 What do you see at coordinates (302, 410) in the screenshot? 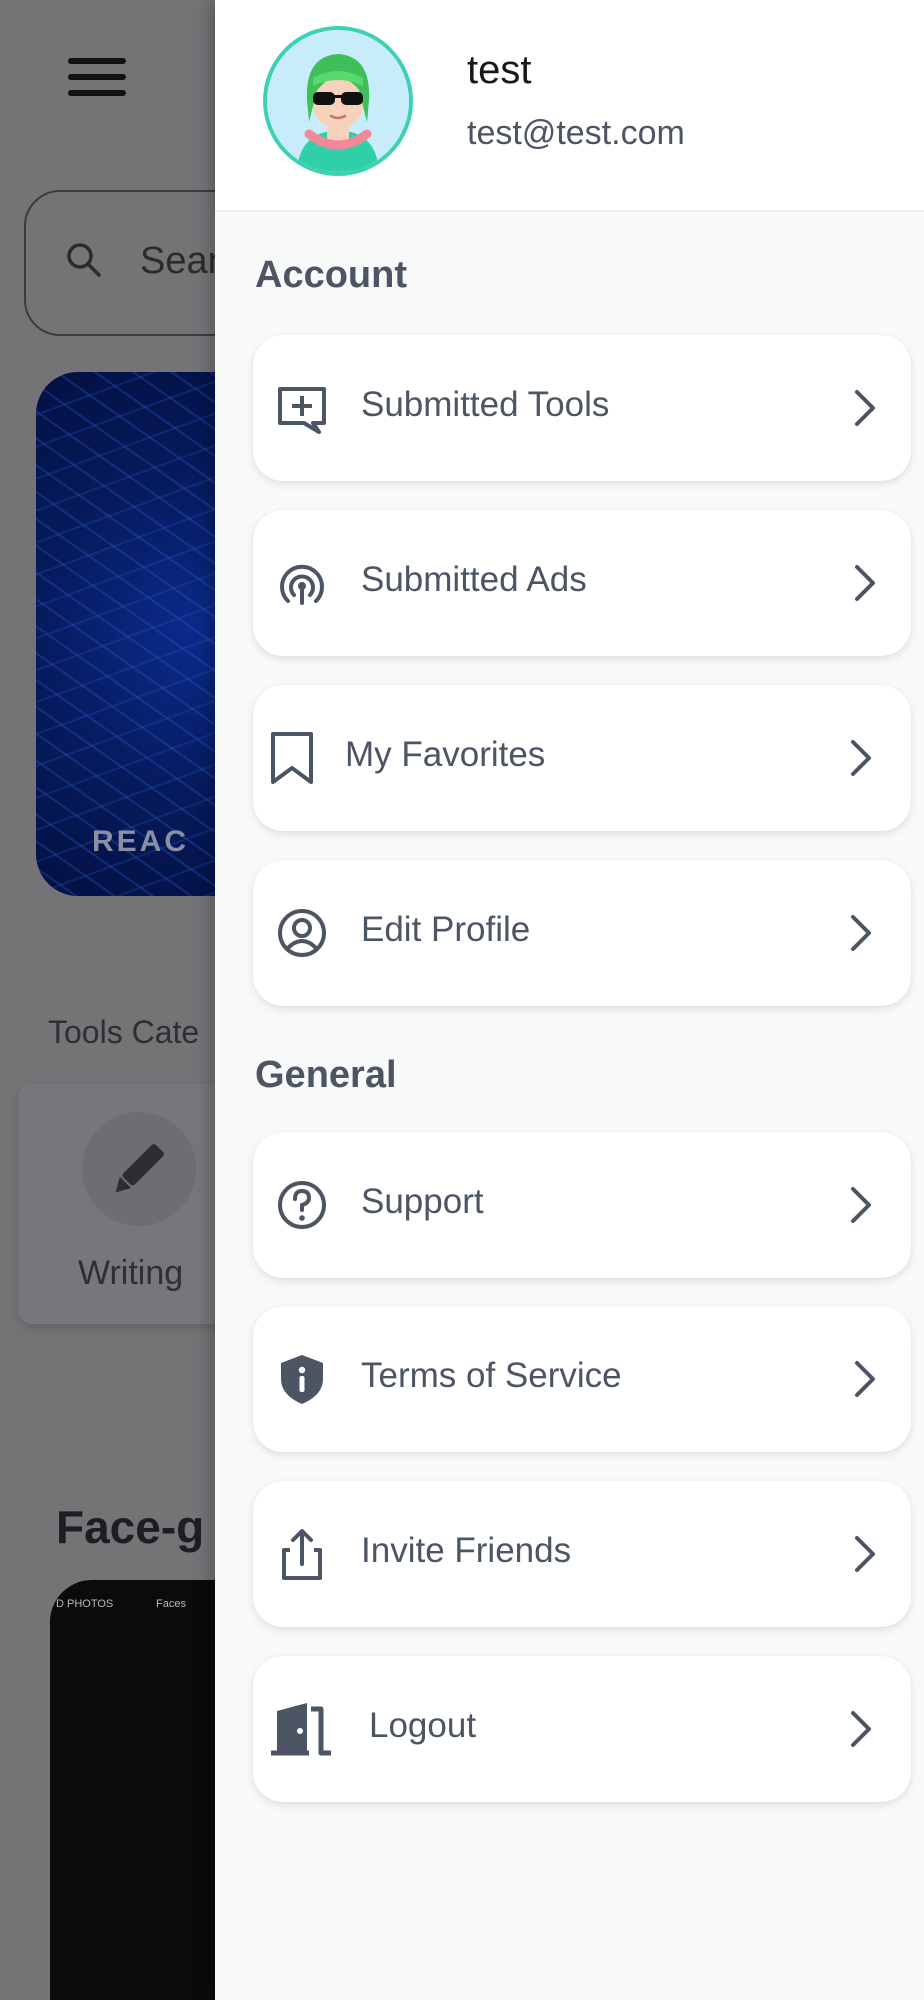
I see `add-comment-icon` at bounding box center [302, 410].